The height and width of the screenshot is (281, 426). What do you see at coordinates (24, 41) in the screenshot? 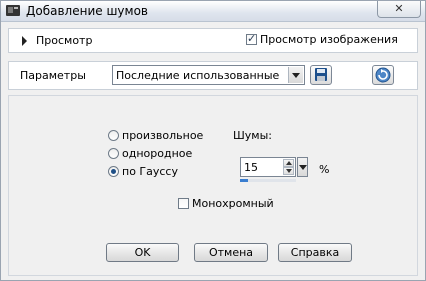
I see `expand-triangle-icon` at bounding box center [24, 41].